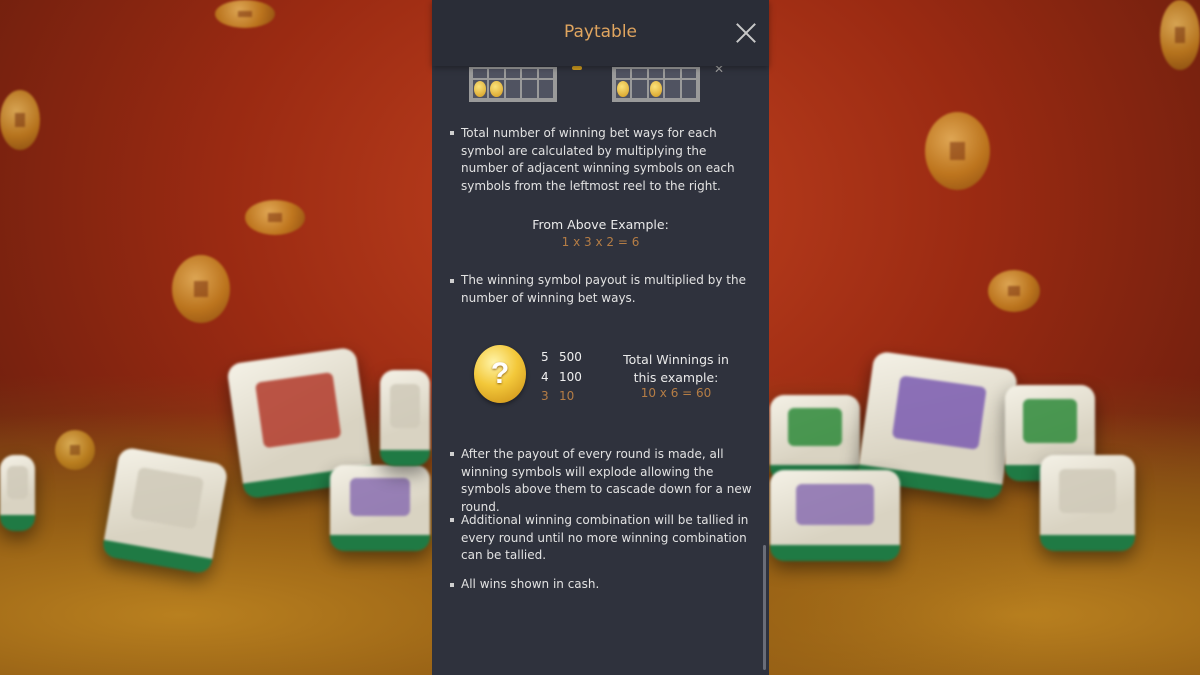 The height and width of the screenshot is (675, 1200). I want to click on cash-note: All wins shown in cash., so click(530, 584).